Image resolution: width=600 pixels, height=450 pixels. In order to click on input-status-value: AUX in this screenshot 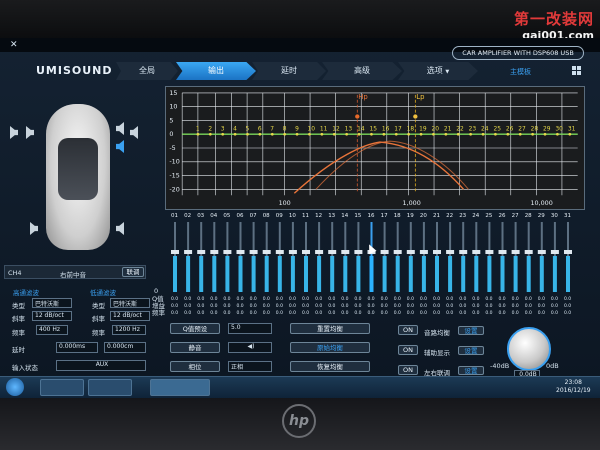, I will do `click(101, 365)`.